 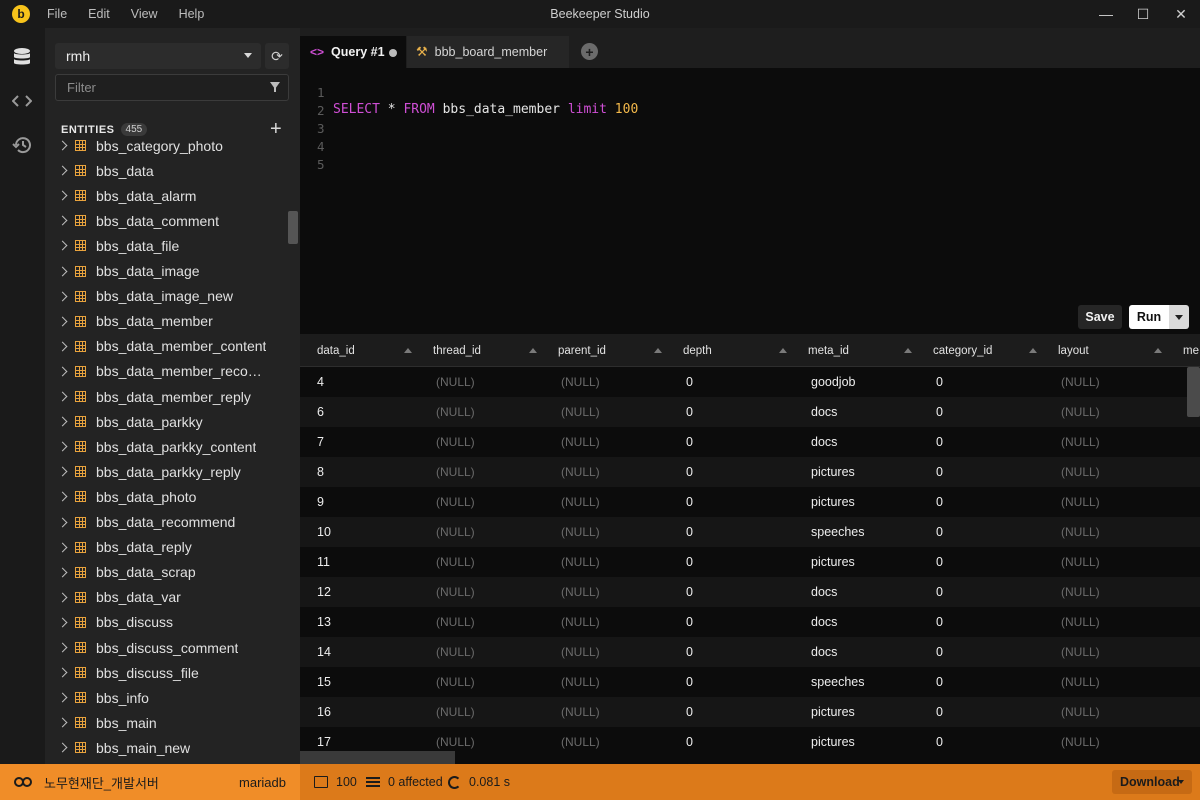 What do you see at coordinates (22, 145) in the screenshot?
I see `history-icon` at bounding box center [22, 145].